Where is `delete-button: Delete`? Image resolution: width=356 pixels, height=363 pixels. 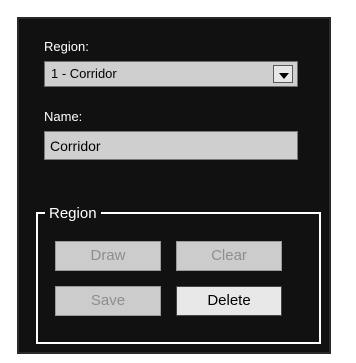
delete-button: Delete is located at coordinates (229, 301).